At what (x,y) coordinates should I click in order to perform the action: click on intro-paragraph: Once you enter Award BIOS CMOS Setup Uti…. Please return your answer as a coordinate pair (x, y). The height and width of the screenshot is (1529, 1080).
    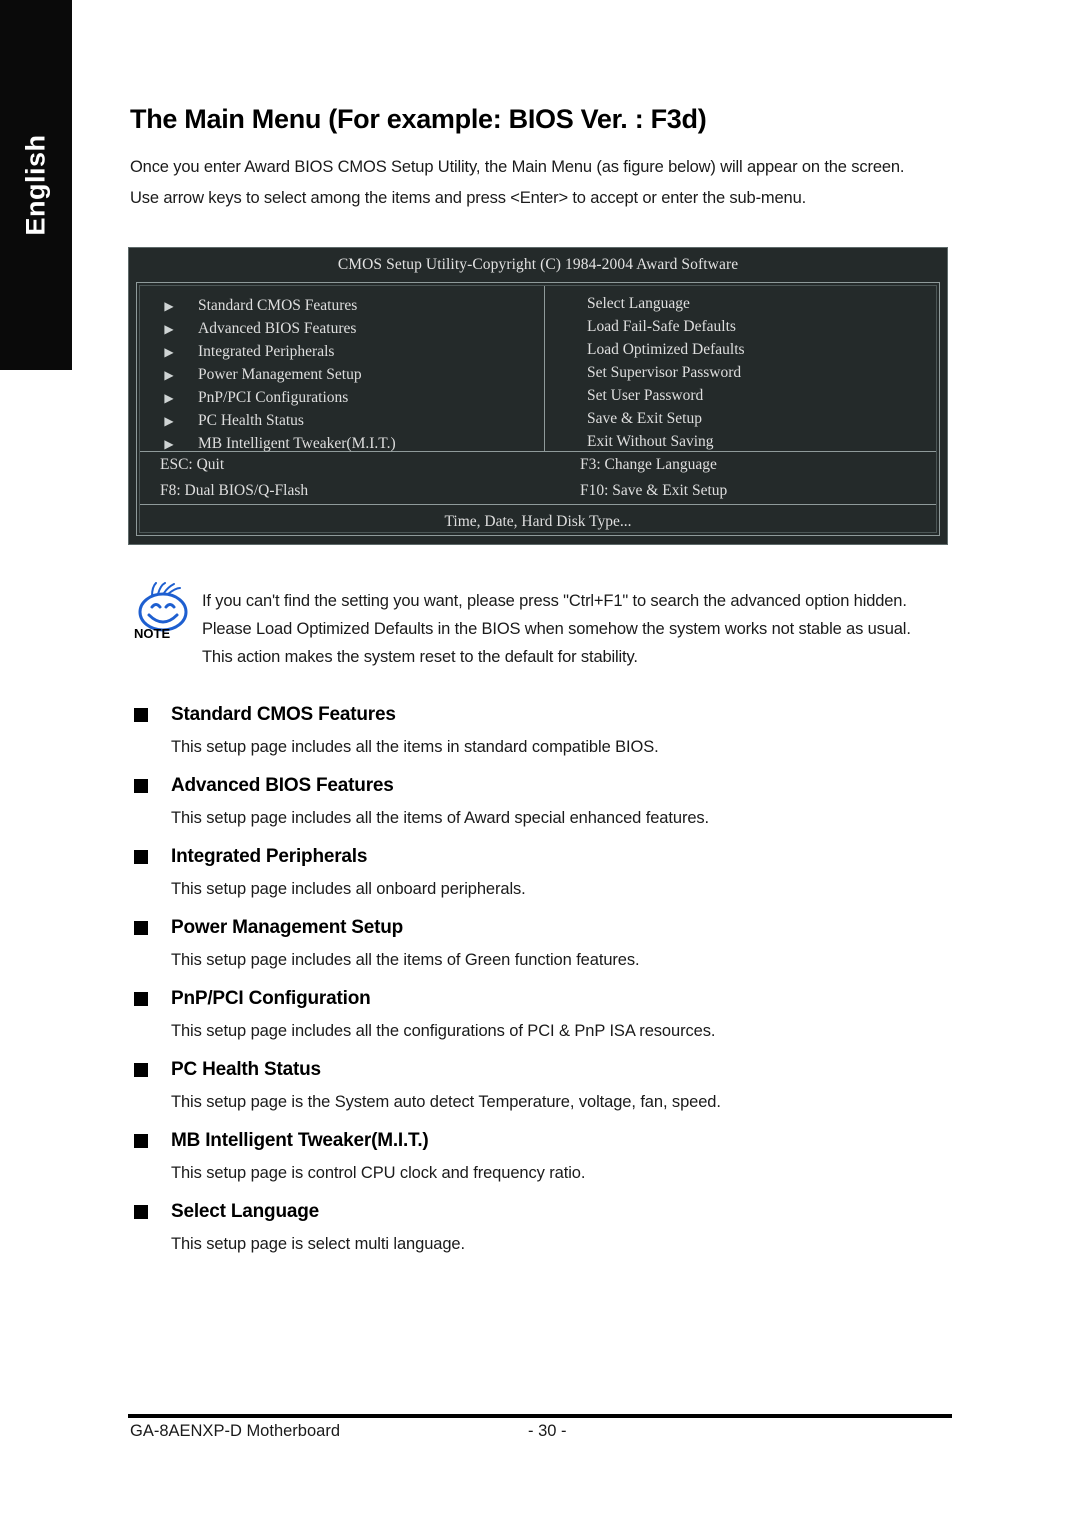
    Looking at the image, I should click on (541, 183).